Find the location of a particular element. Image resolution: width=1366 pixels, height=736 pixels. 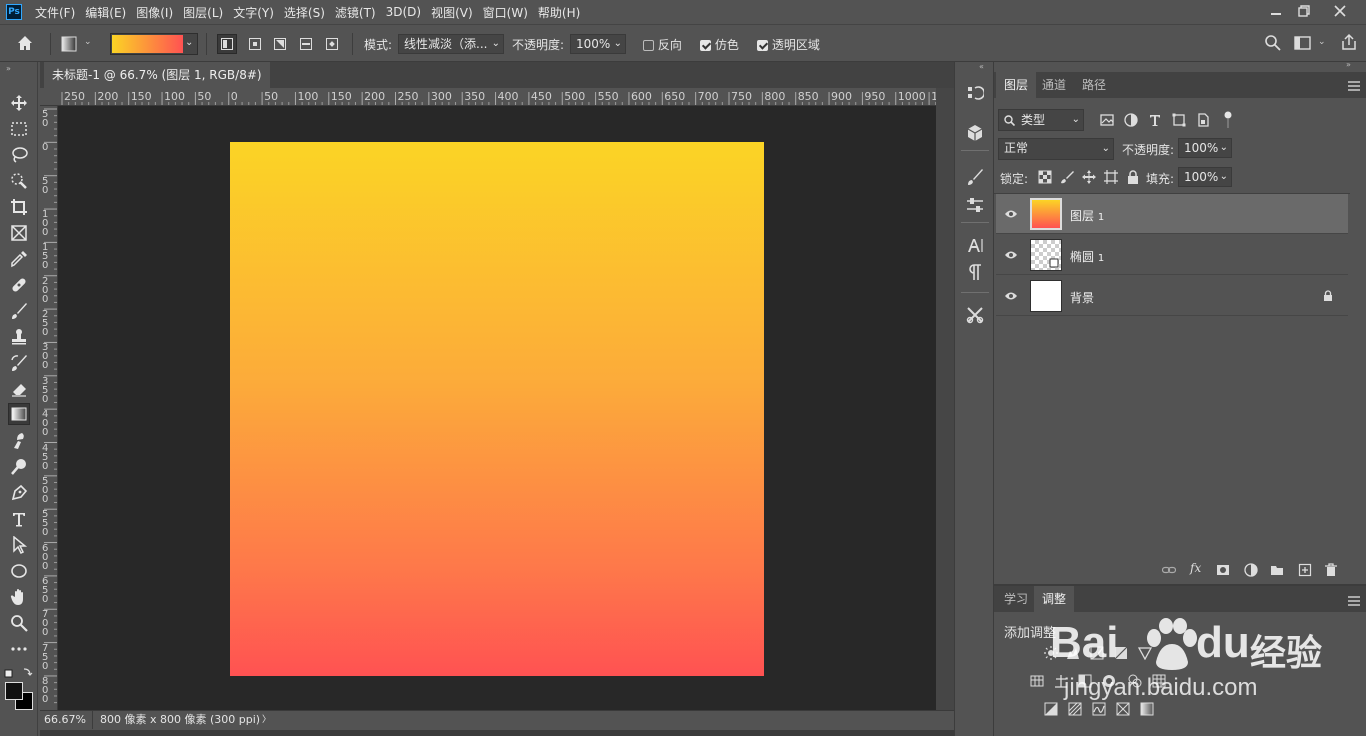

radial-gradient-button is located at coordinates (255, 44).